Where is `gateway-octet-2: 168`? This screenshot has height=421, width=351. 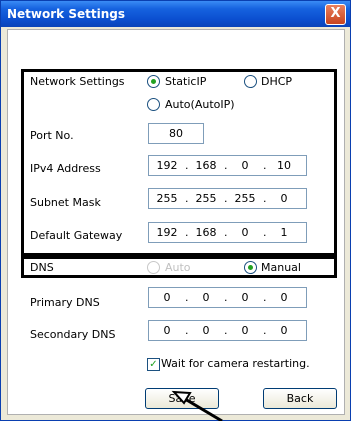 gateway-octet-2: 168 is located at coordinates (206, 232).